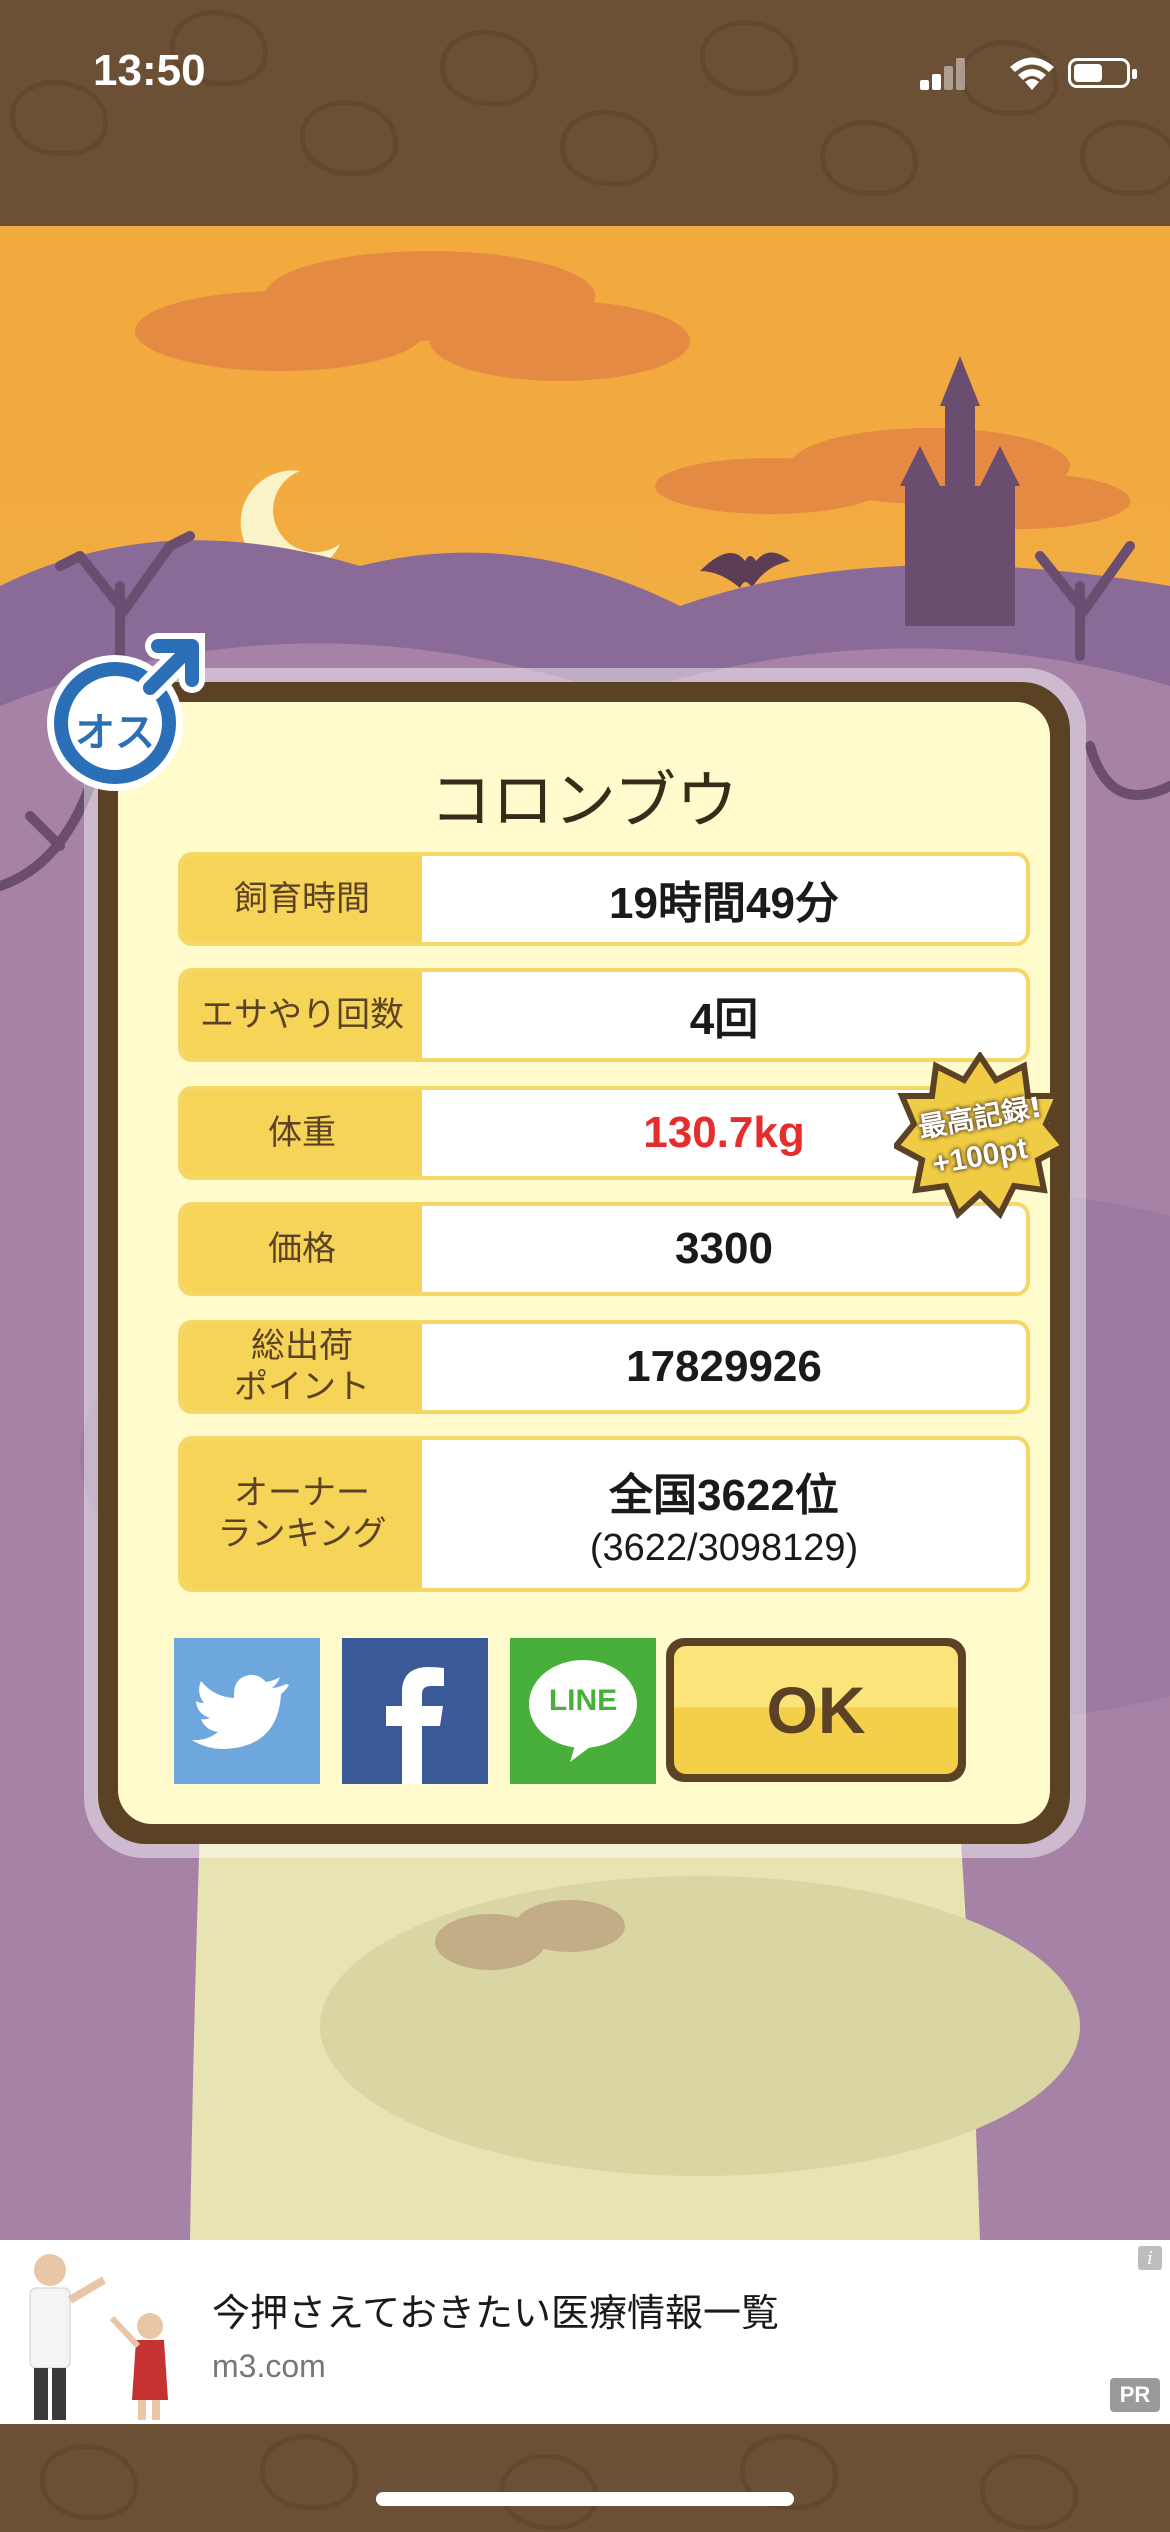 The image size is (1170, 2532). Describe the element at coordinates (724, 1019) in the screenshot. I see `row-value: 4回` at that location.